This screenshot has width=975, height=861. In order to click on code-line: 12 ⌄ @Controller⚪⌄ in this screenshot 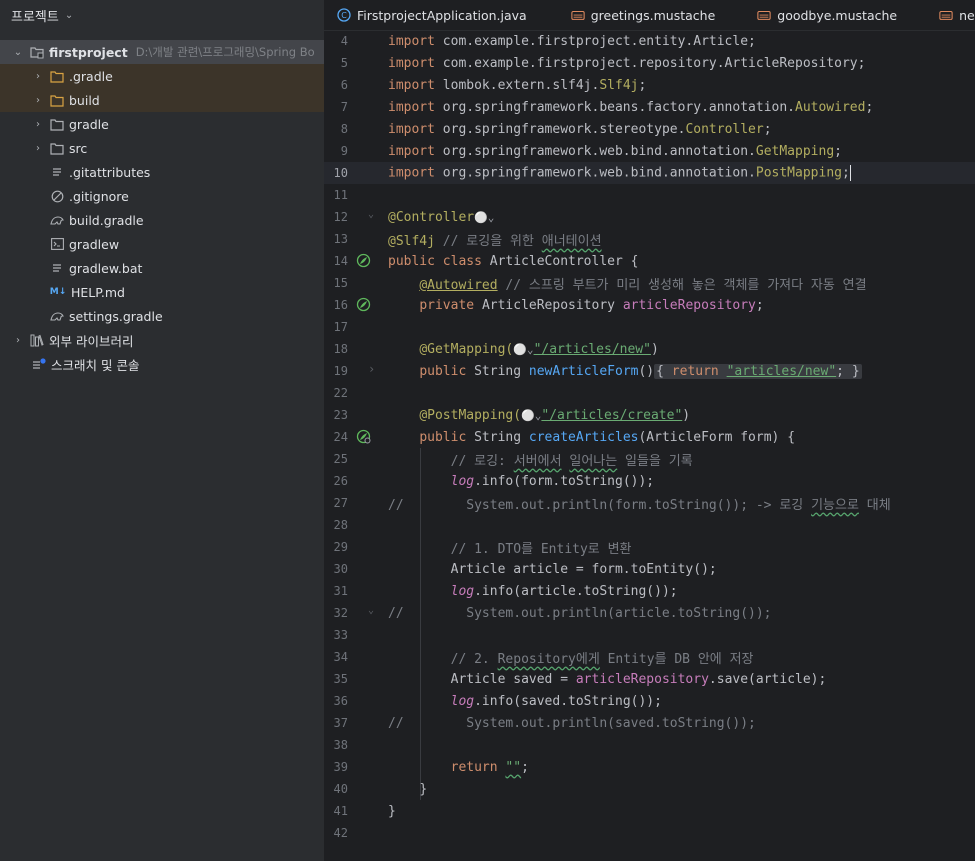, I will do `click(649, 217)`.